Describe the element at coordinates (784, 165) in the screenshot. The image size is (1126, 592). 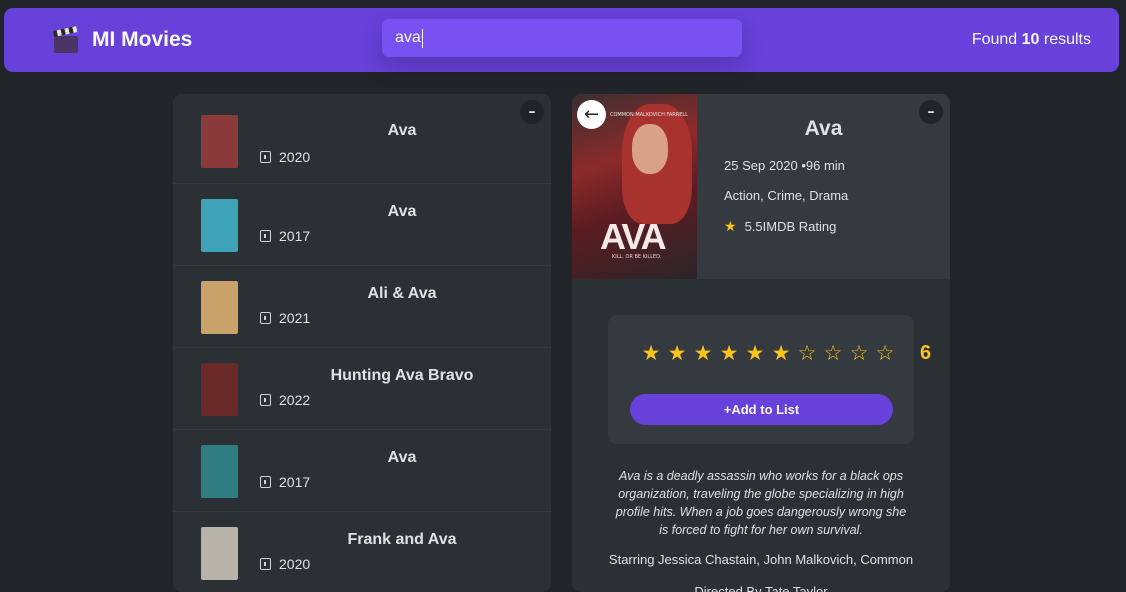
I see `release-info: 25 Sep 2020 •96 min` at that location.